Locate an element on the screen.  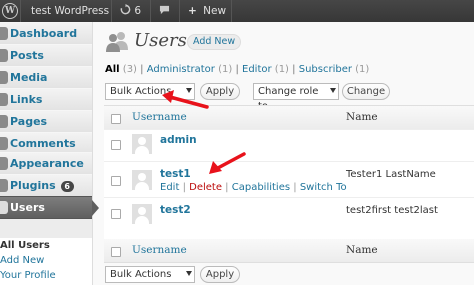
users-icon is located at coordinates (4, 207).